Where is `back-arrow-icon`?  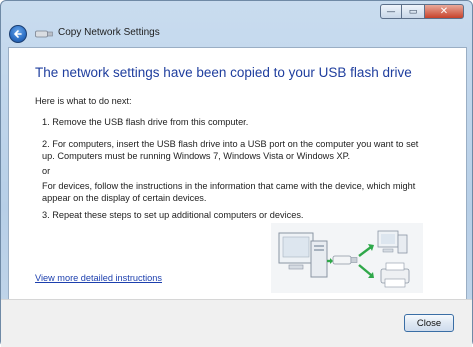 back-arrow-icon is located at coordinates (18, 34).